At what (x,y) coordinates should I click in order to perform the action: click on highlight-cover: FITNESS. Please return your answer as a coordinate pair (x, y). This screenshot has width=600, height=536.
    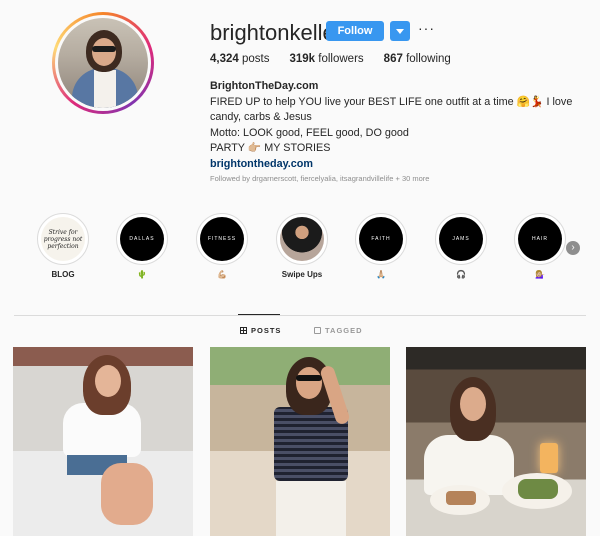
    Looking at the image, I should click on (222, 239).